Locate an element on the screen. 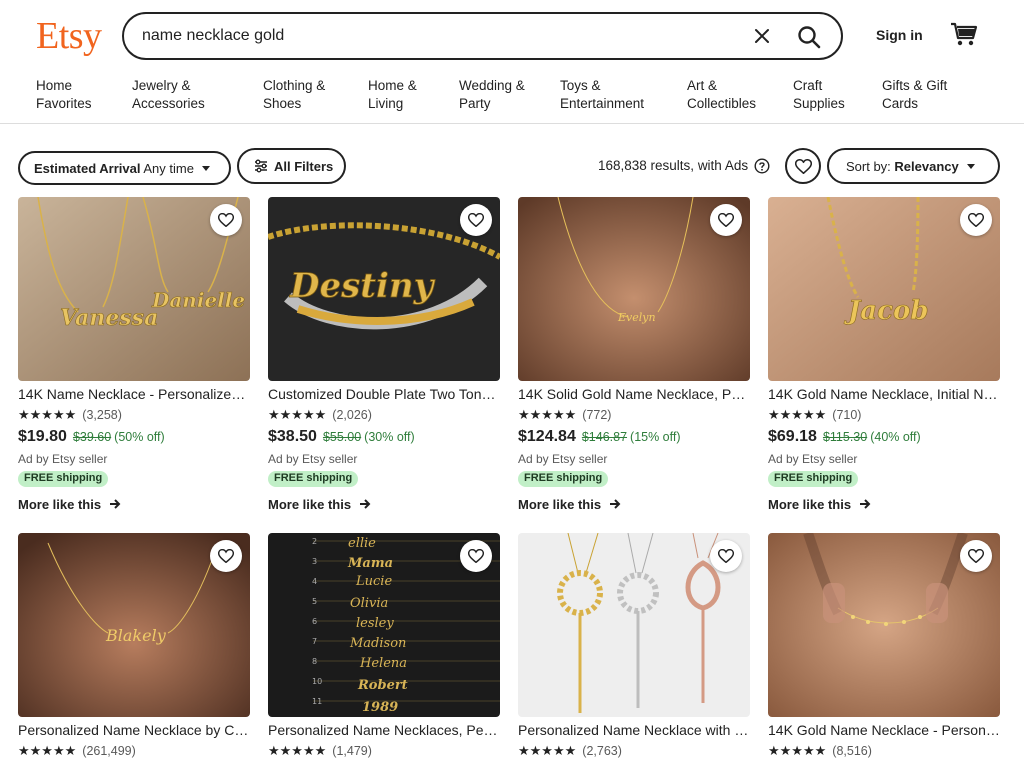 Image resolution: width=1024 pixels, height=768 pixels. favorite-search-button is located at coordinates (803, 166).